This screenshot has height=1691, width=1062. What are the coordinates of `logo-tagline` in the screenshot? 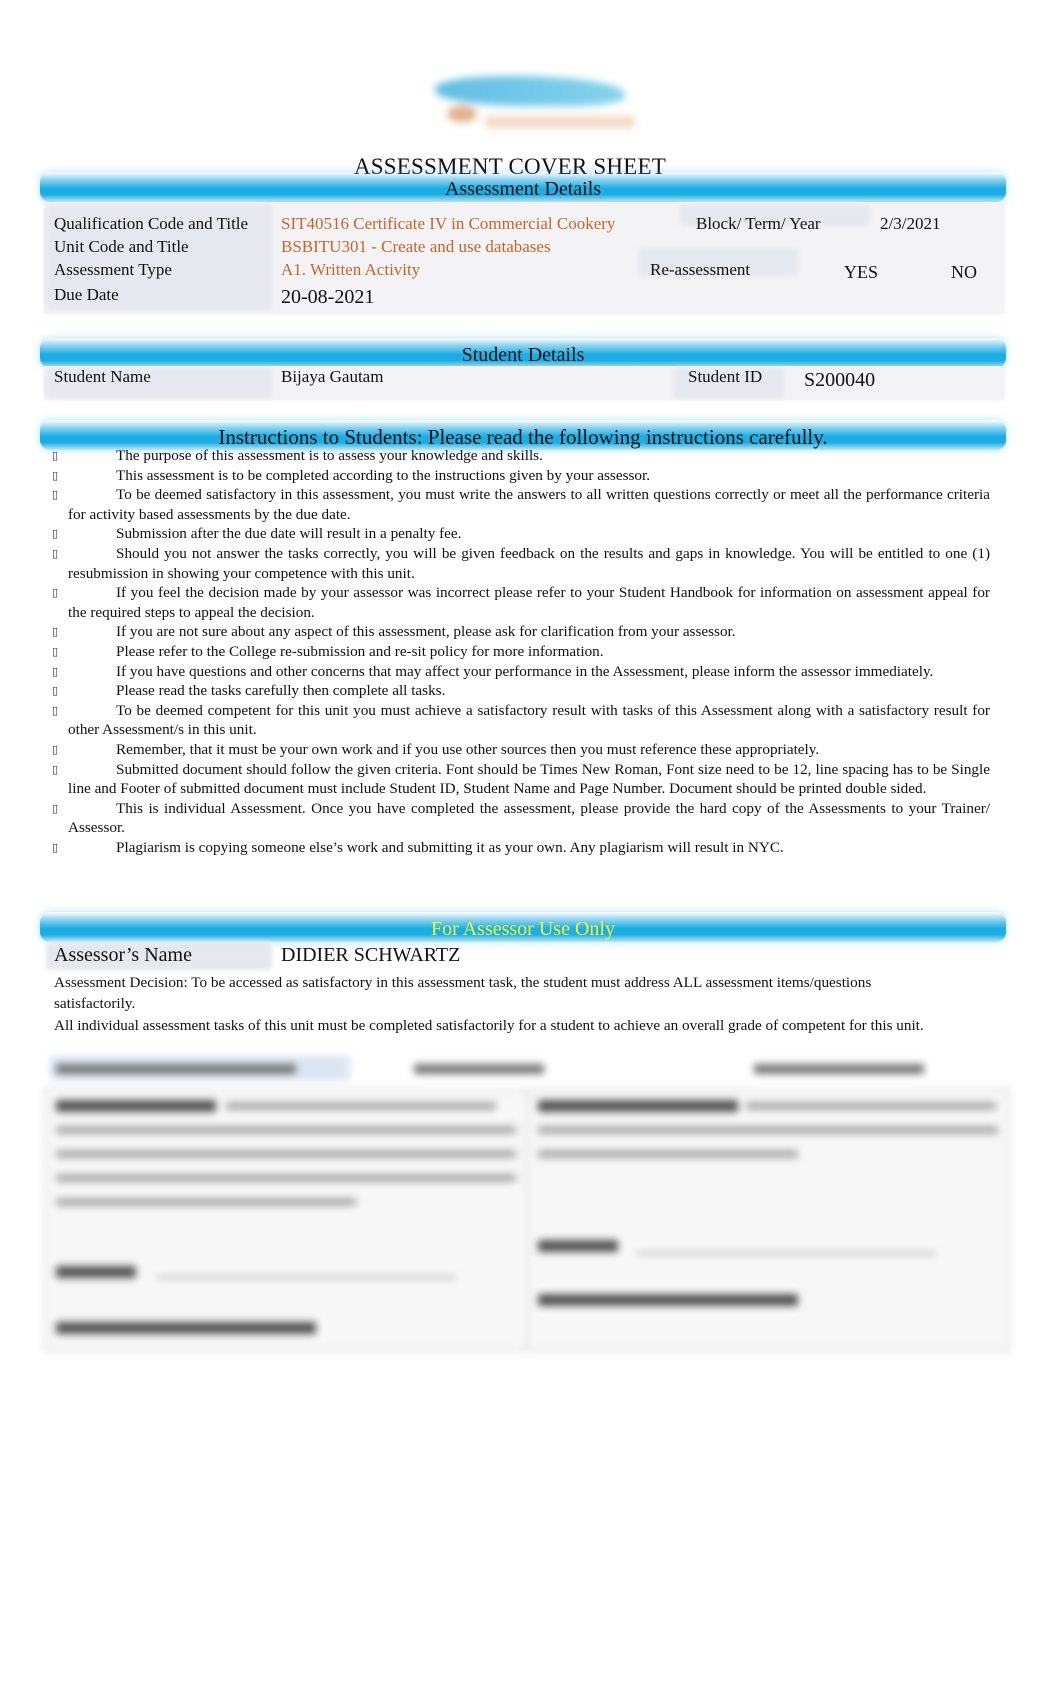 It's located at (560, 122).